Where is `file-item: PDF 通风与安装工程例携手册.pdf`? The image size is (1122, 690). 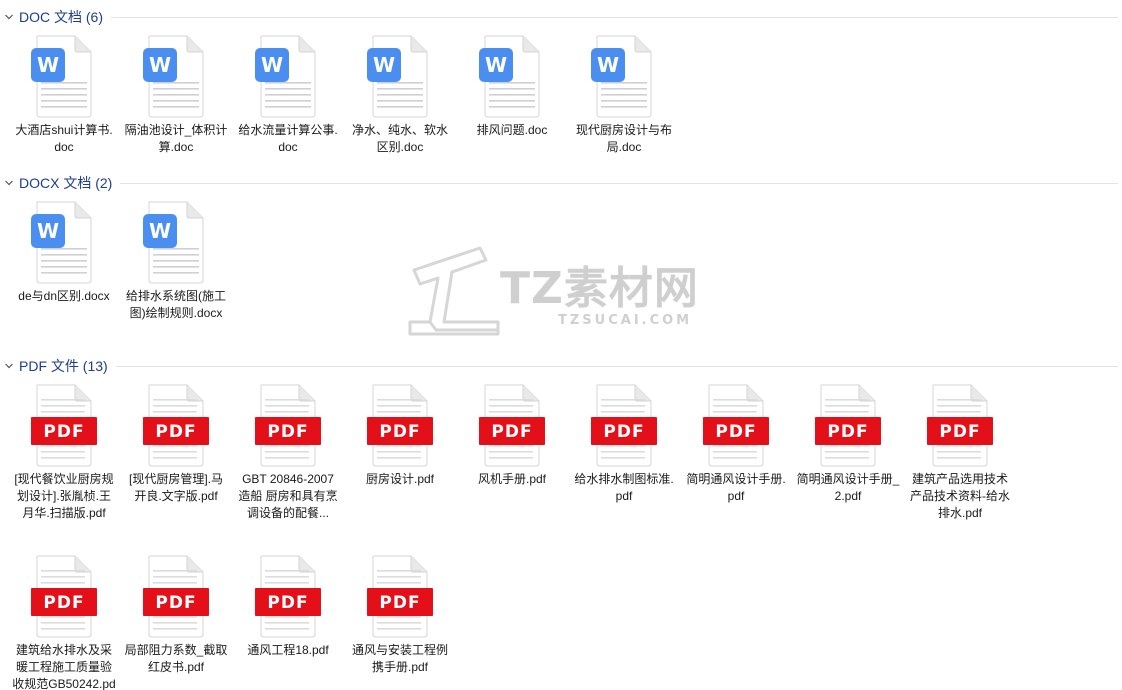 file-item: PDF 通风与安装工程例携手册.pdf is located at coordinates (400, 620).